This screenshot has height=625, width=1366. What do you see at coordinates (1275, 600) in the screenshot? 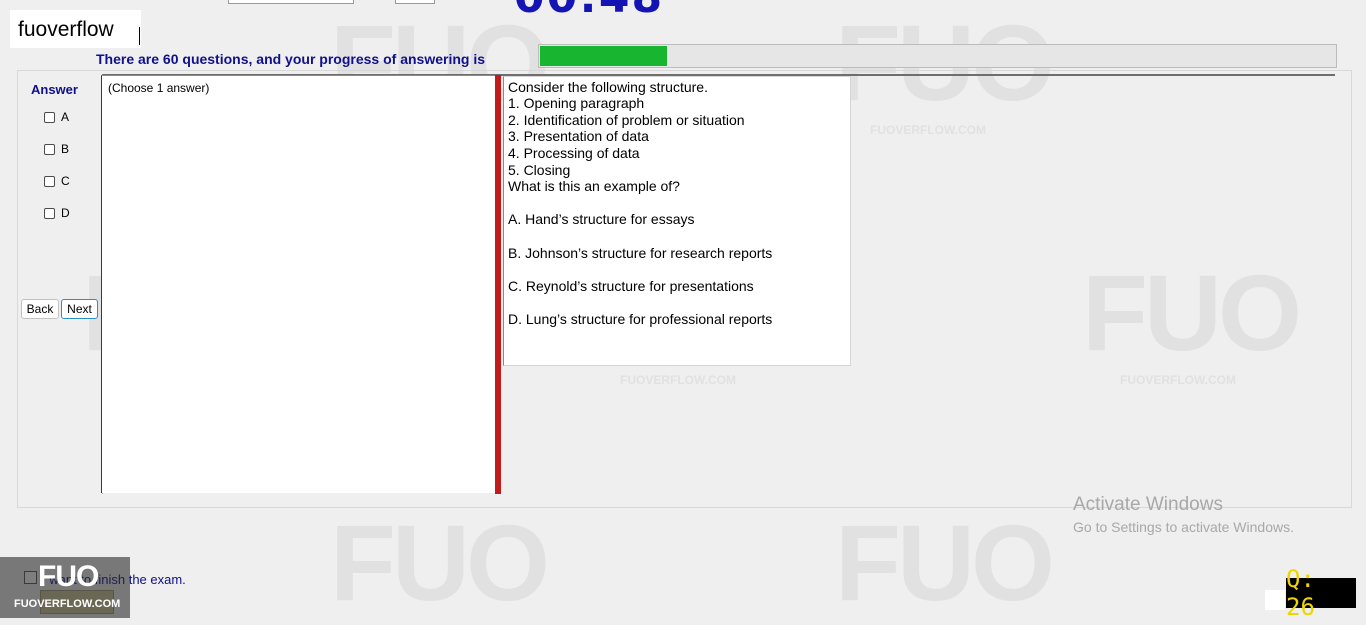
I see `blank-box` at bounding box center [1275, 600].